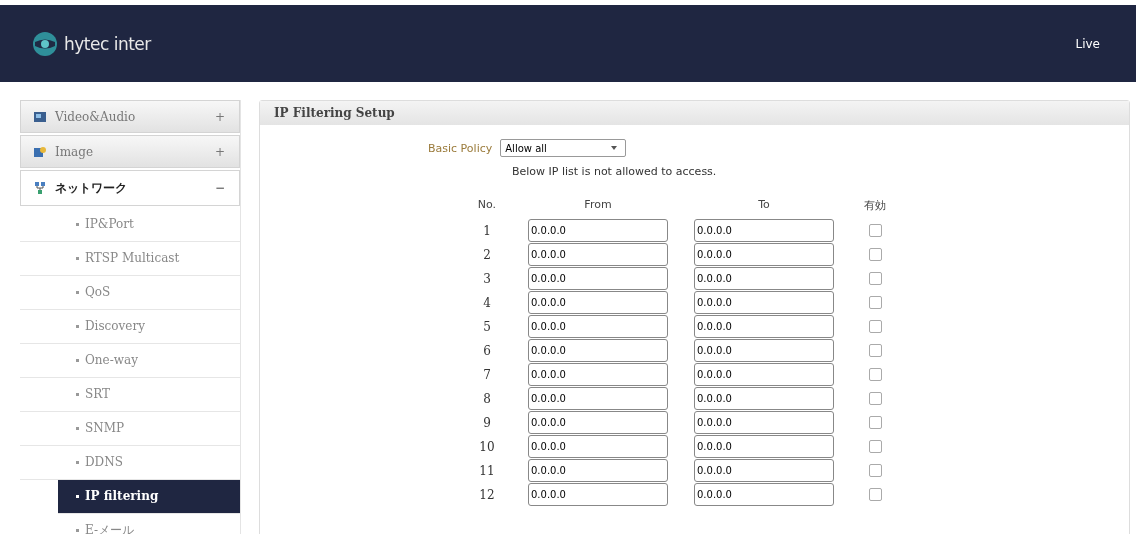 The width and height of the screenshot is (1136, 534). Describe the element at coordinates (130, 116) in the screenshot. I see `menu-group: Video&Audio +` at that location.